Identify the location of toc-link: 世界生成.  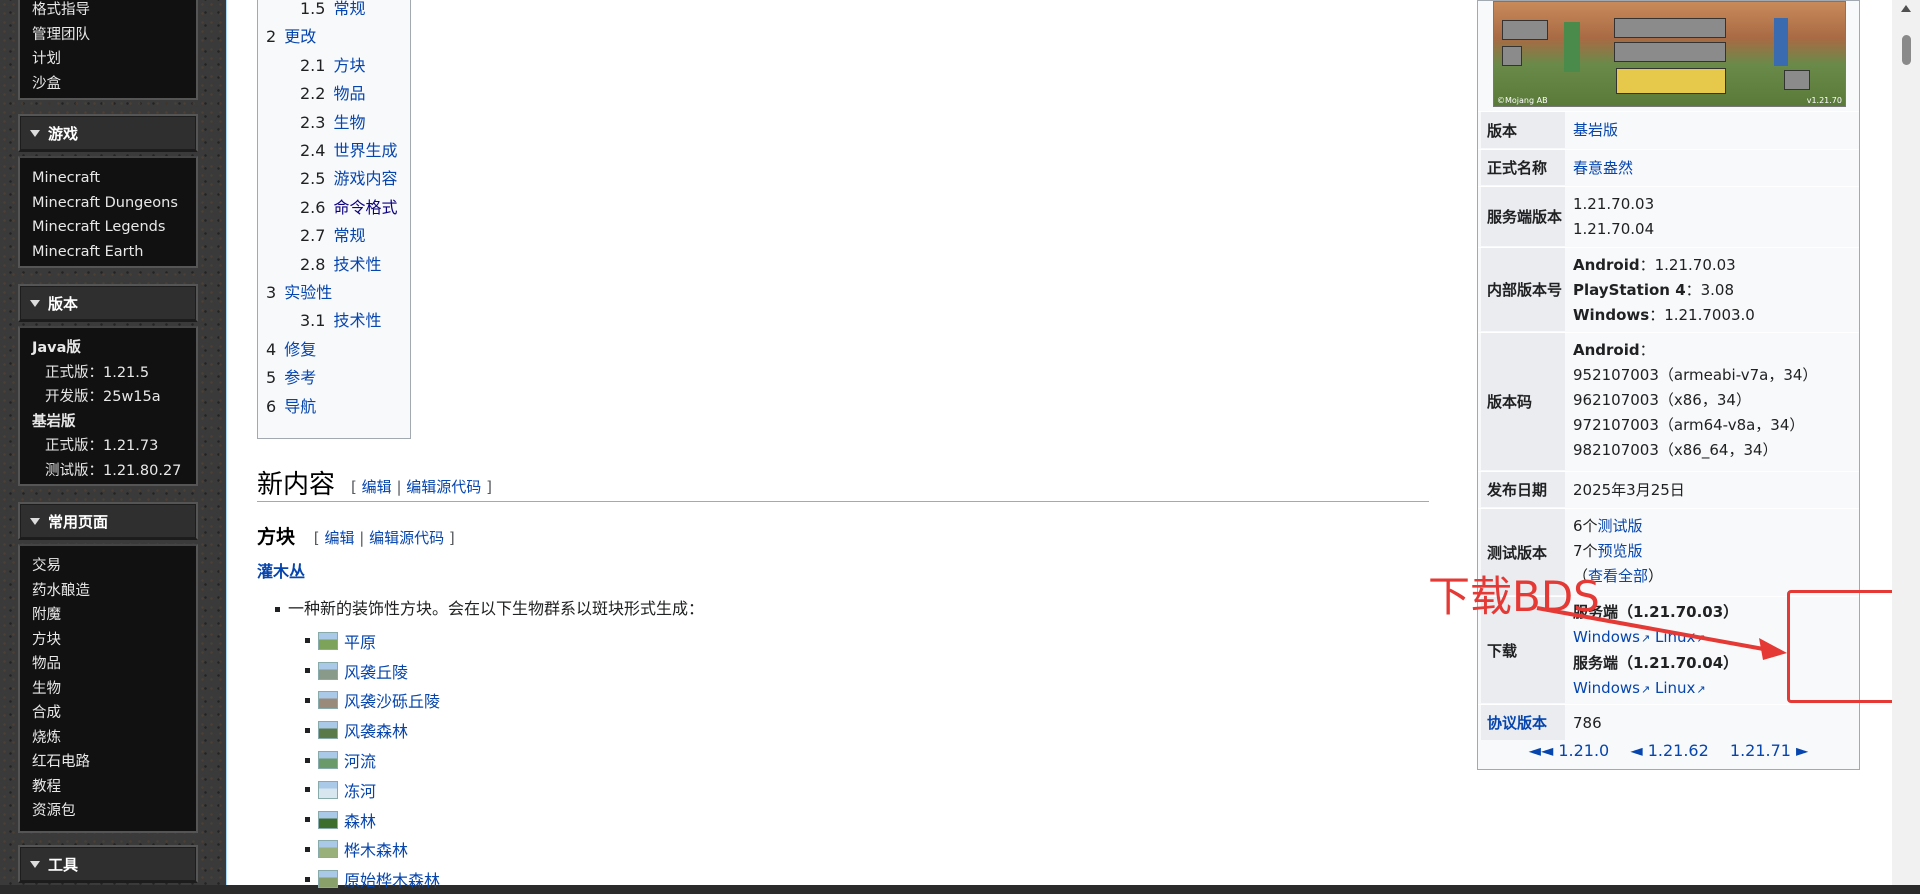
(365, 150).